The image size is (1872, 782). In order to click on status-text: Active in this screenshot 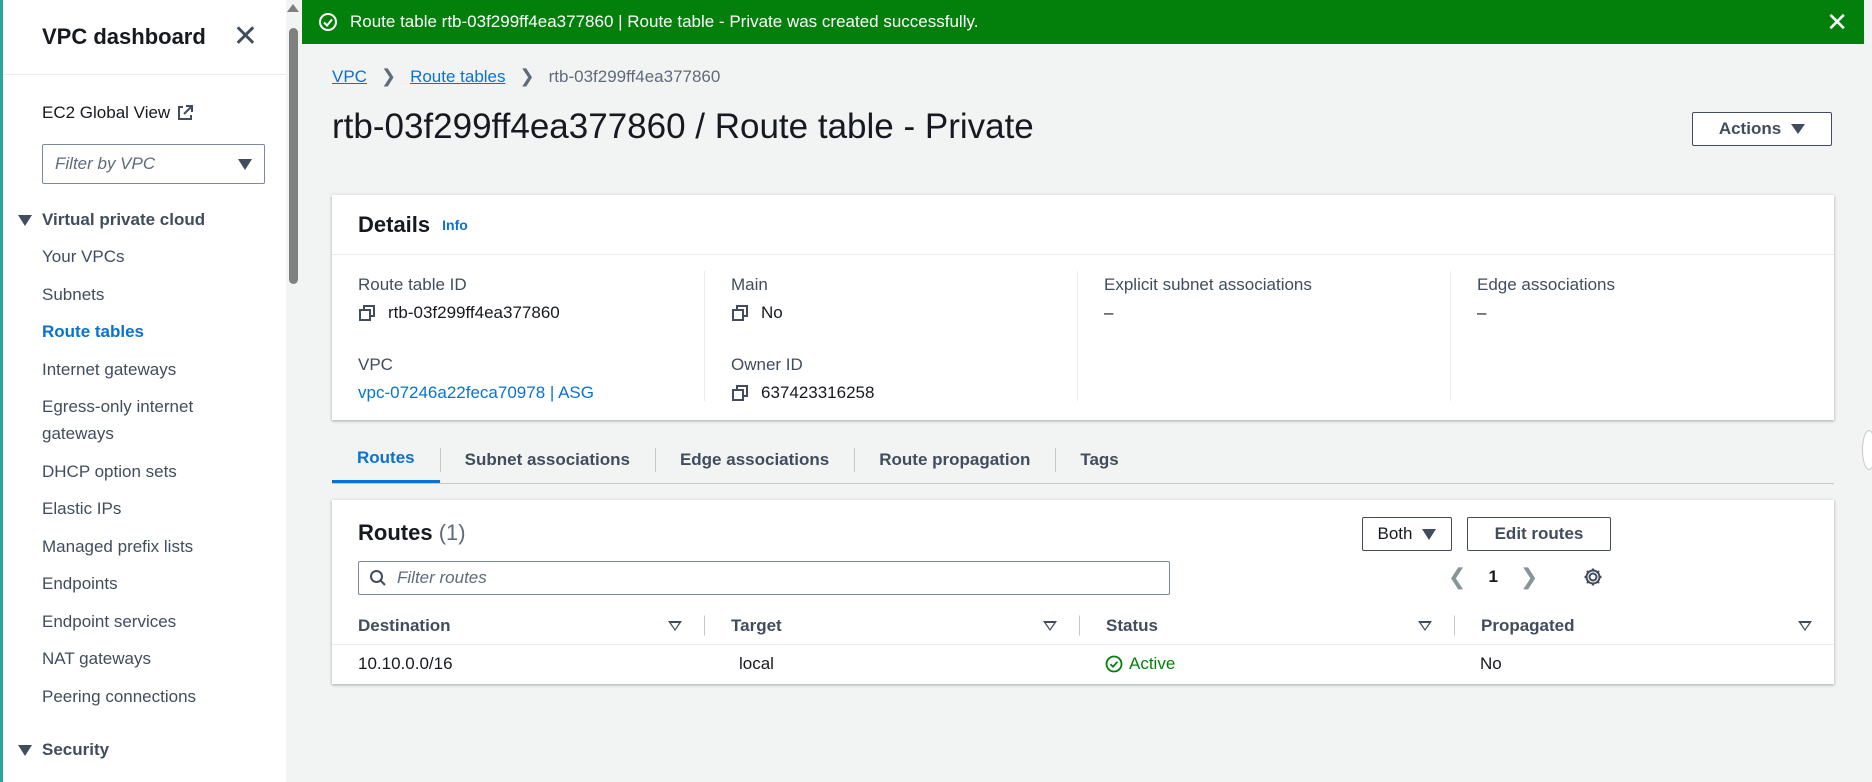, I will do `click(1152, 663)`.